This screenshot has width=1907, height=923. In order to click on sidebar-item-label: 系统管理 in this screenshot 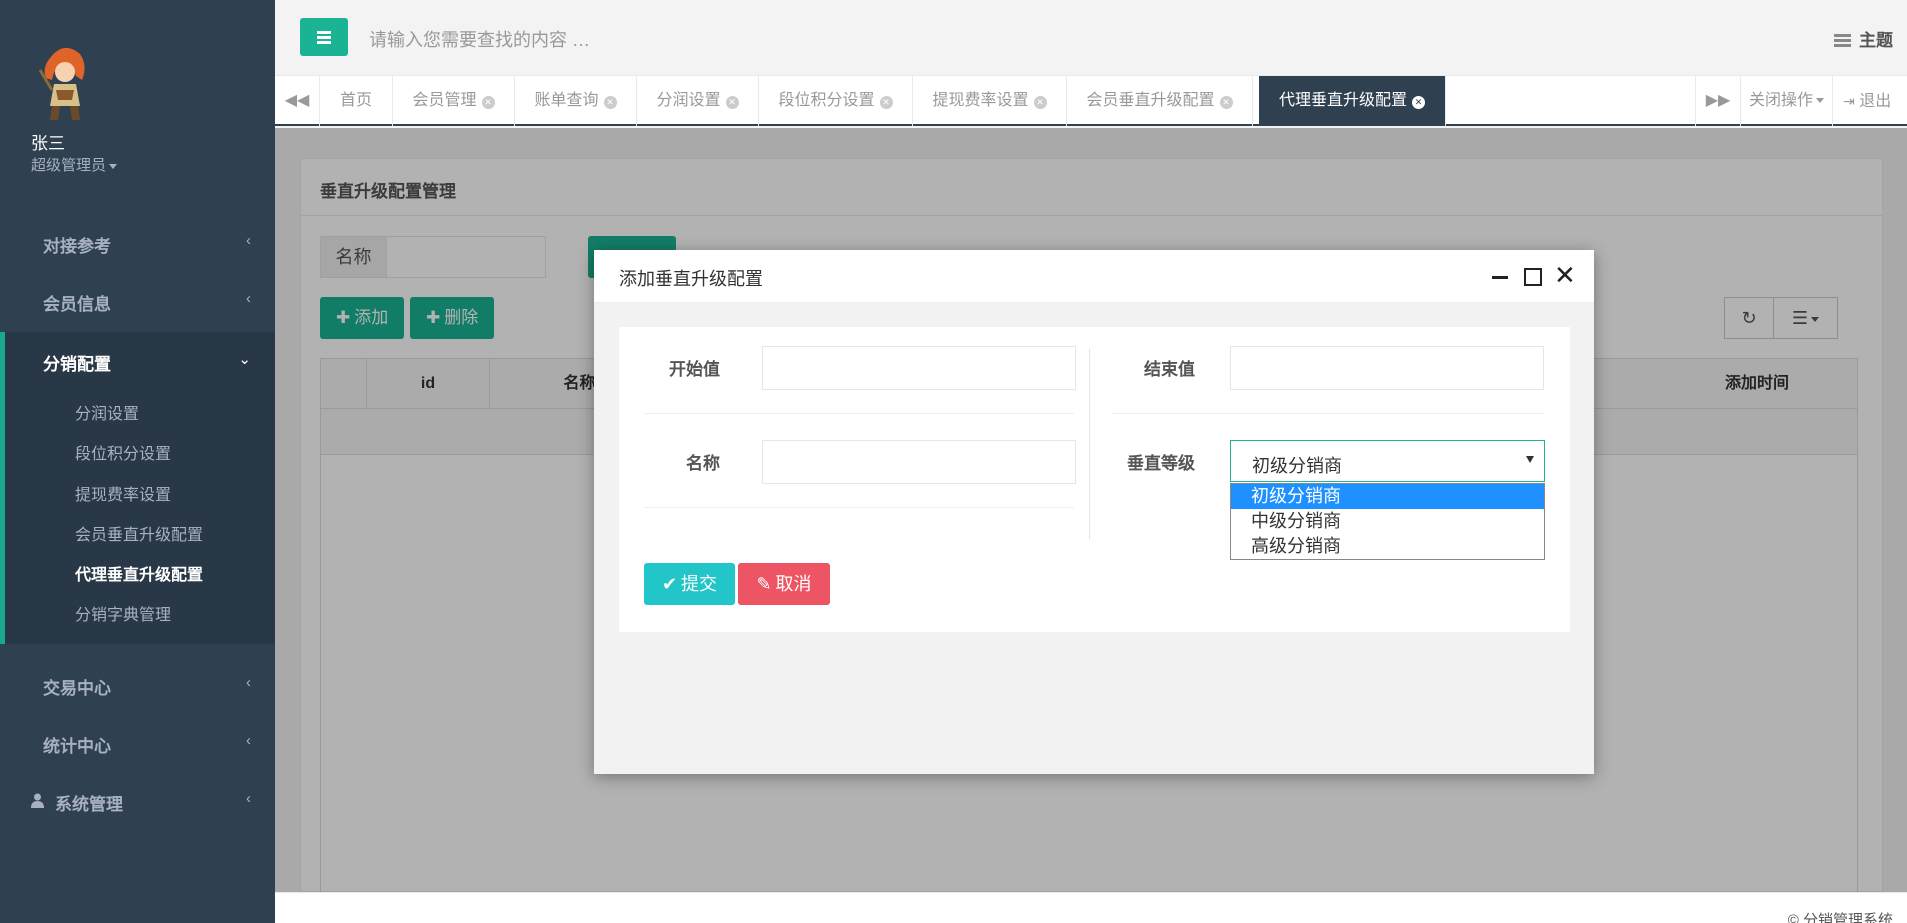, I will do `click(89, 804)`.